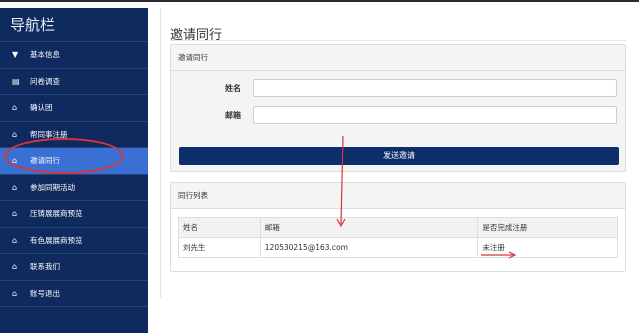 Image resolution: width=639 pixels, height=333 pixels. I want to click on sidebar-item-basic-info: ▼ 基本信息, so click(74, 55).